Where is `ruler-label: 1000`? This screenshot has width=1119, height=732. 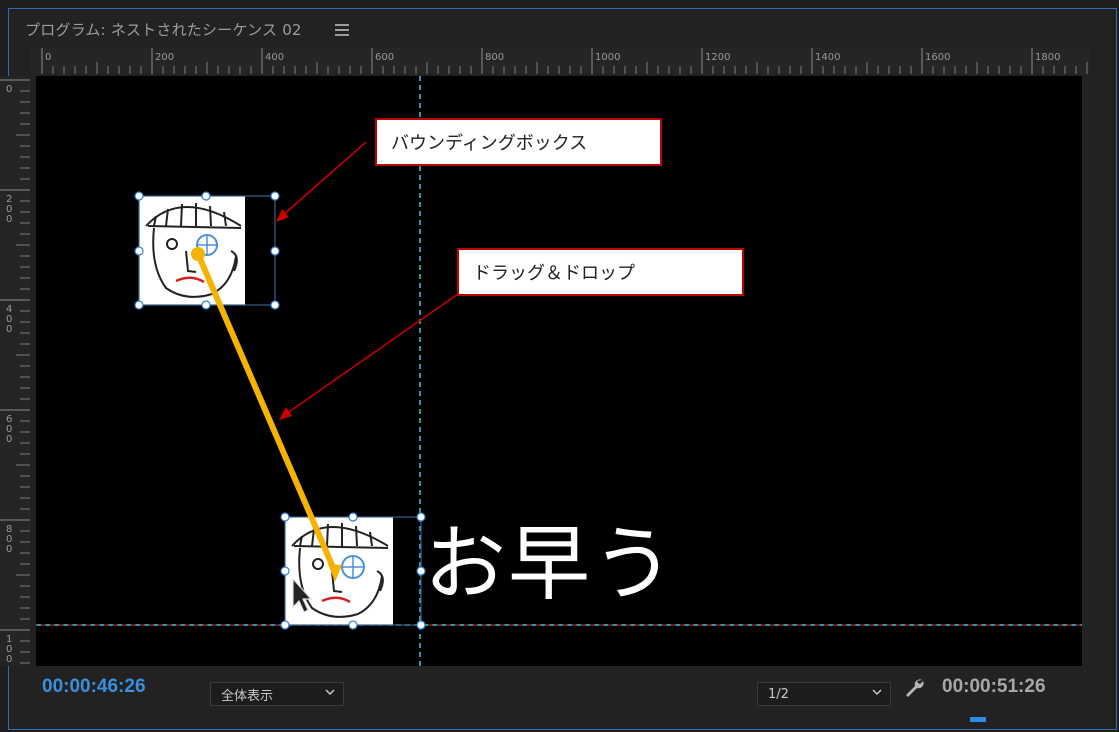 ruler-label: 1000 is located at coordinates (607, 57).